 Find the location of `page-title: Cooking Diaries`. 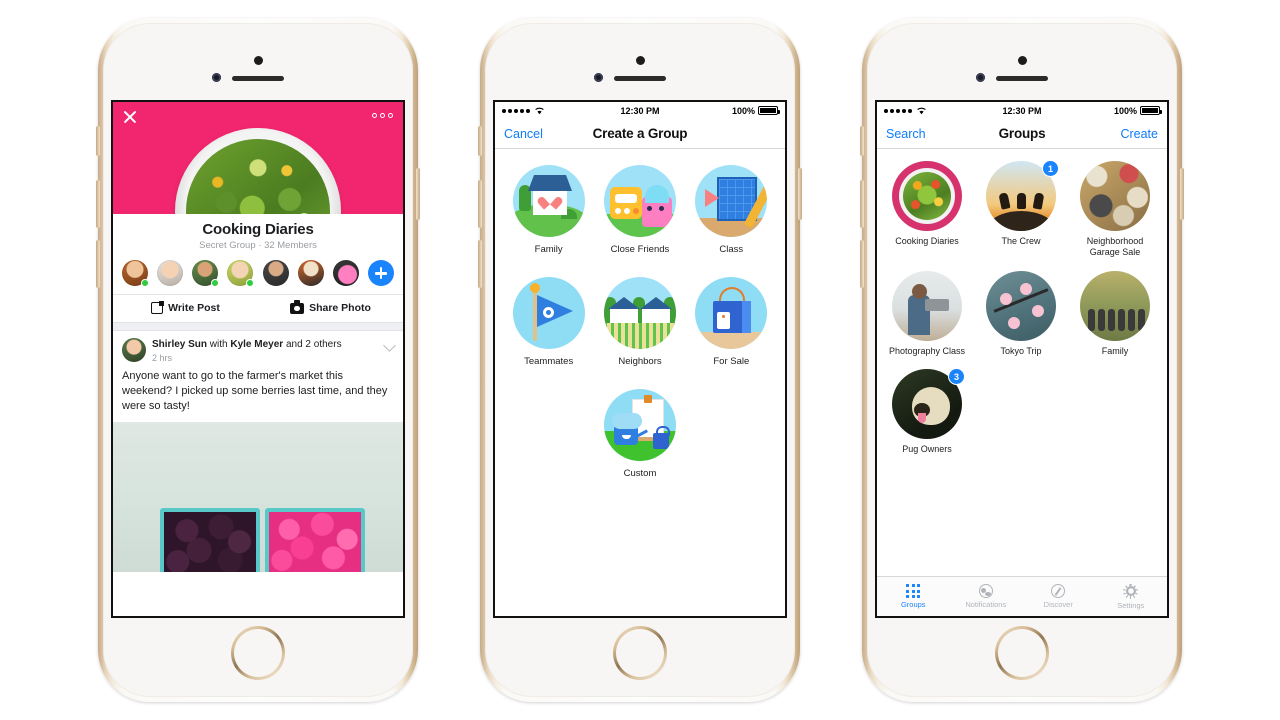

page-title: Cooking Diaries is located at coordinates (258, 229).